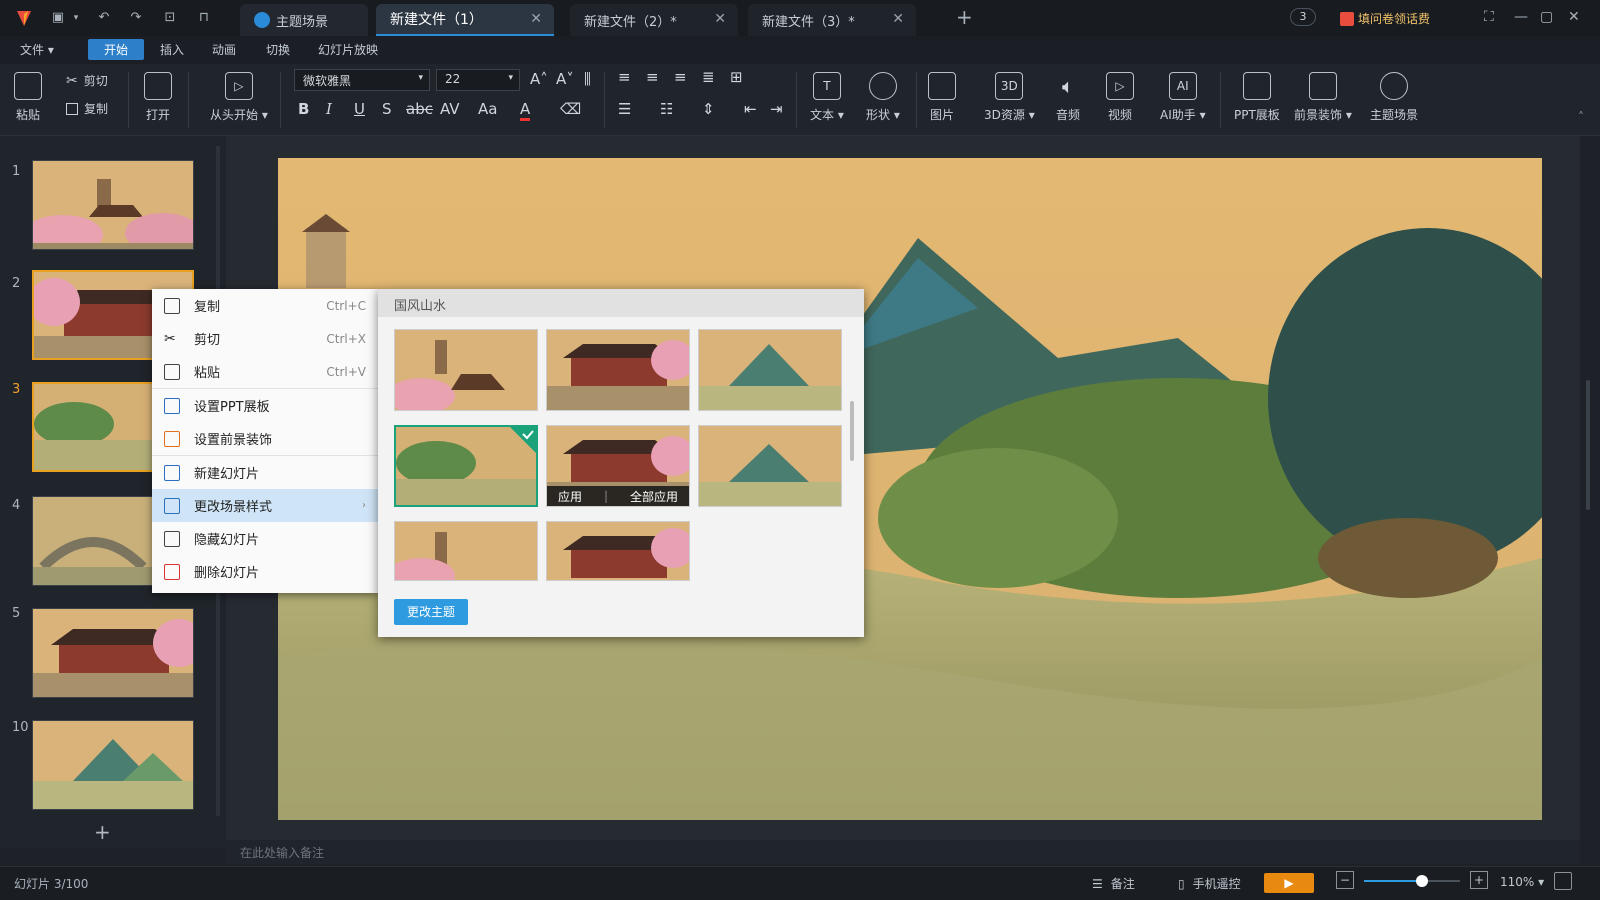 The image size is (1600, 900). Describe the element at coordinates (1521, 17) in the screenshot. I see `minimize-icon: —` at that location.